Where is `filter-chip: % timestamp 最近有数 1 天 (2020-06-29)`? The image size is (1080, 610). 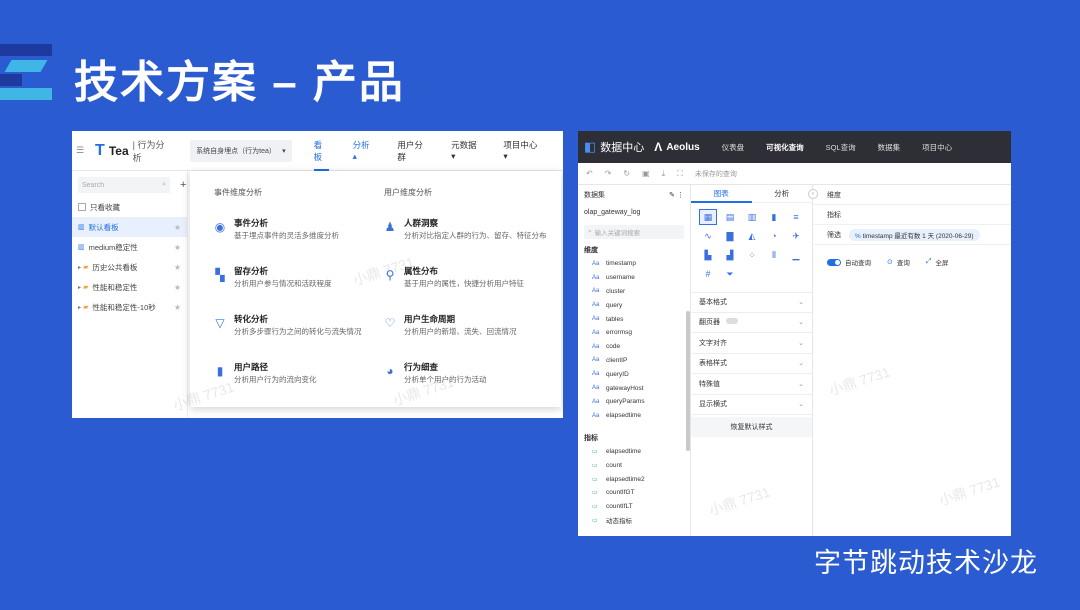 filter-chip: % timestamp 最近有数 1 天 (2020-06-29) is located at coordinates (914, 234).